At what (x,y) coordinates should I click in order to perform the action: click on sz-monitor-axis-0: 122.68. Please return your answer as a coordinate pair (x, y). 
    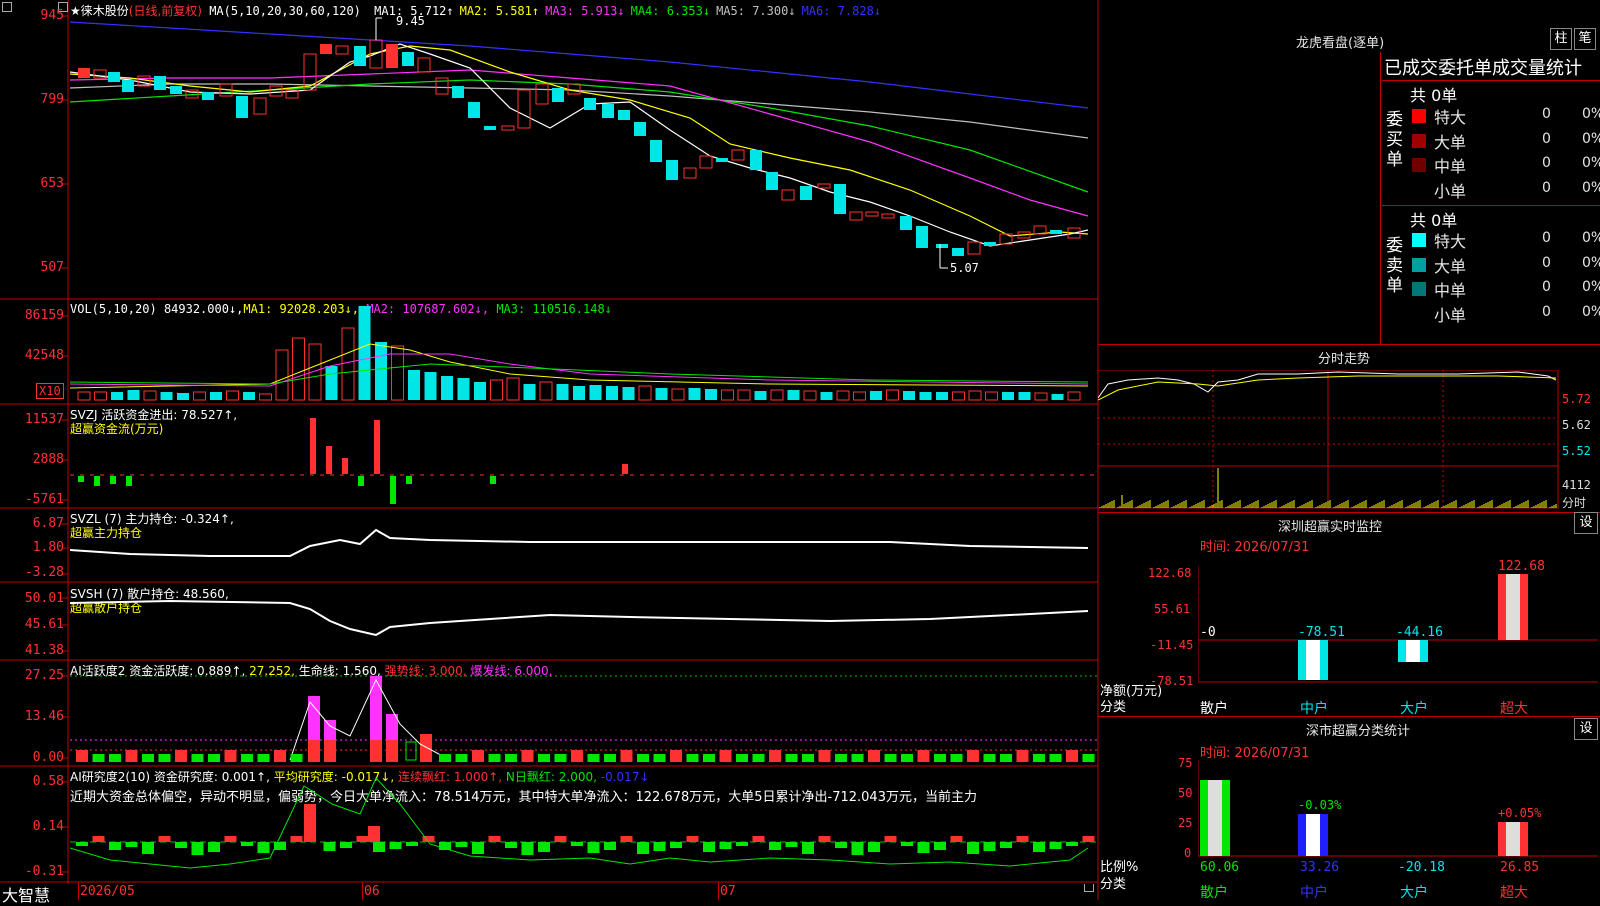
    Looking at the image, I should click on (1170, 573).